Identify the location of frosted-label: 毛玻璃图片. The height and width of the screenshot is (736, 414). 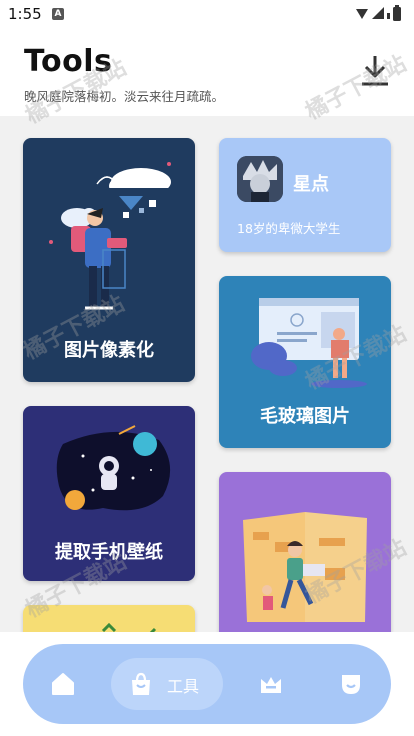
(305, 416).